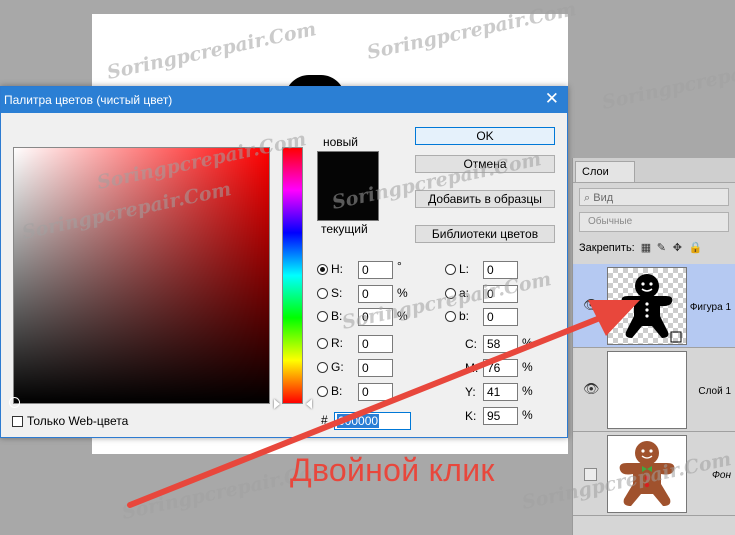 The height and width of the screenshot is (535, 735). What do you see at coordinates (450, 269) in the screenshot?
I see `lightness-radio` at bounding box center [450, 269].